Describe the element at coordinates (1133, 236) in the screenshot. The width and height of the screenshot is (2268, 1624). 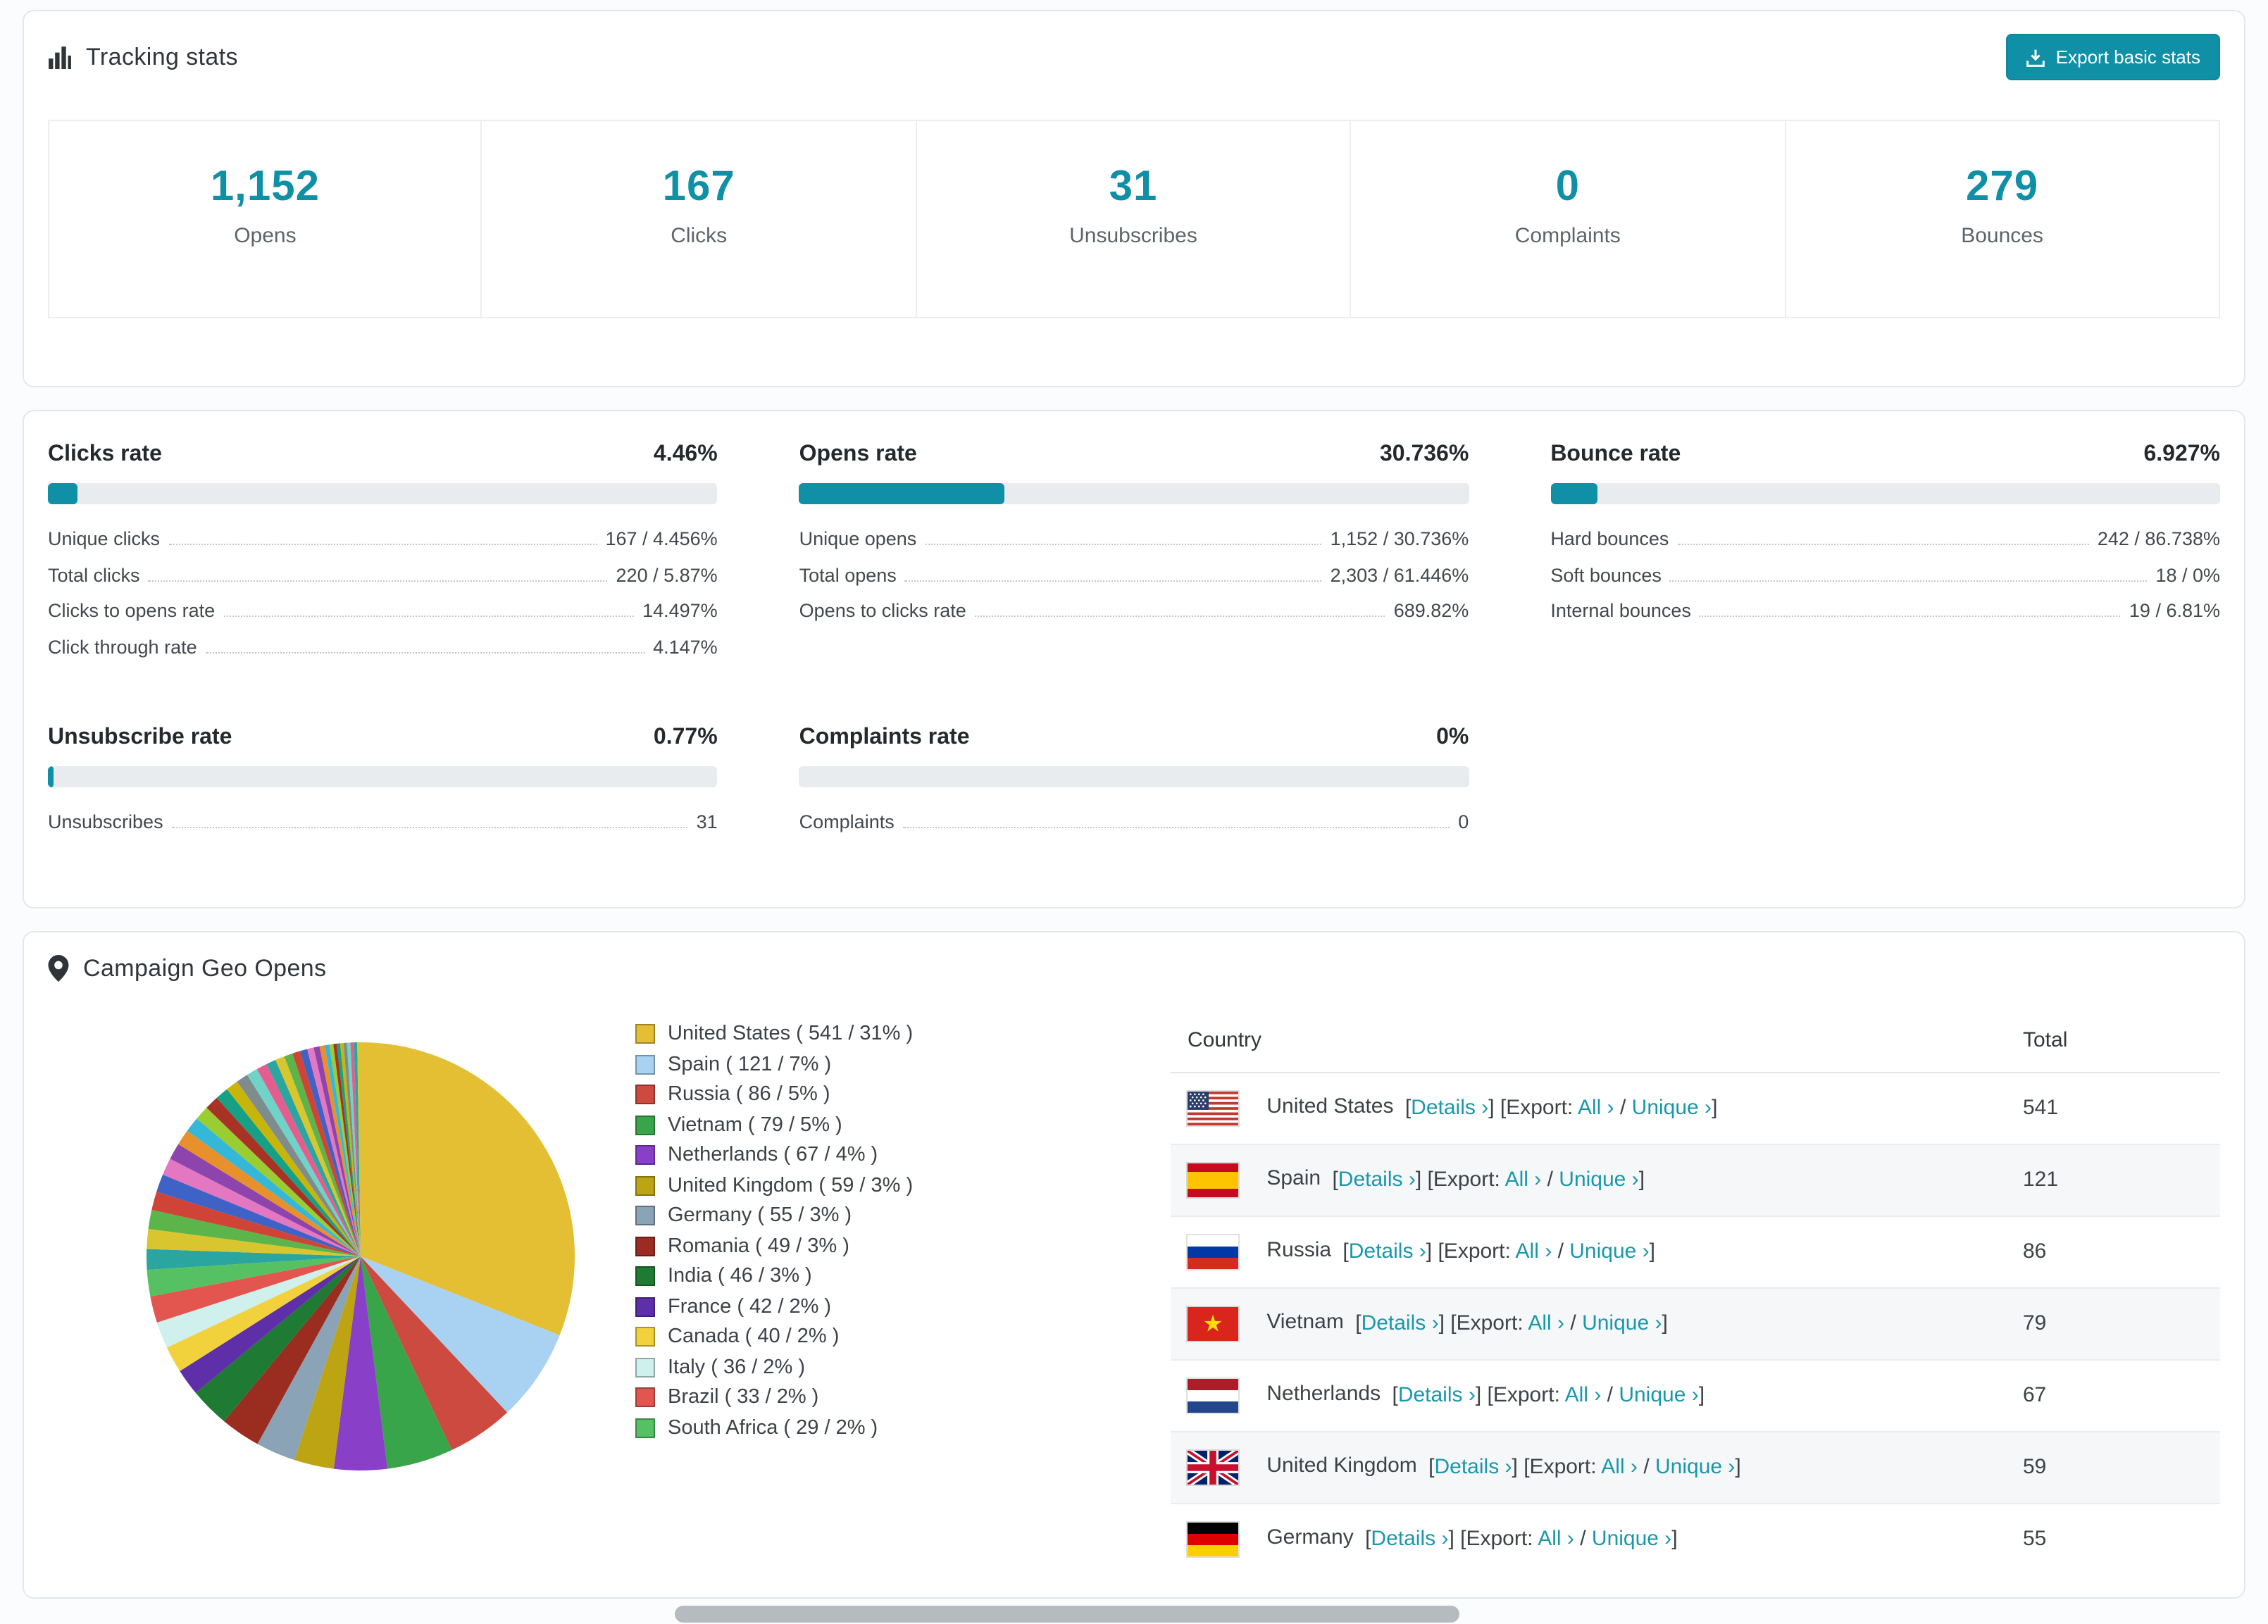
I see `stat-box-label: Unsubscribes` at that location.